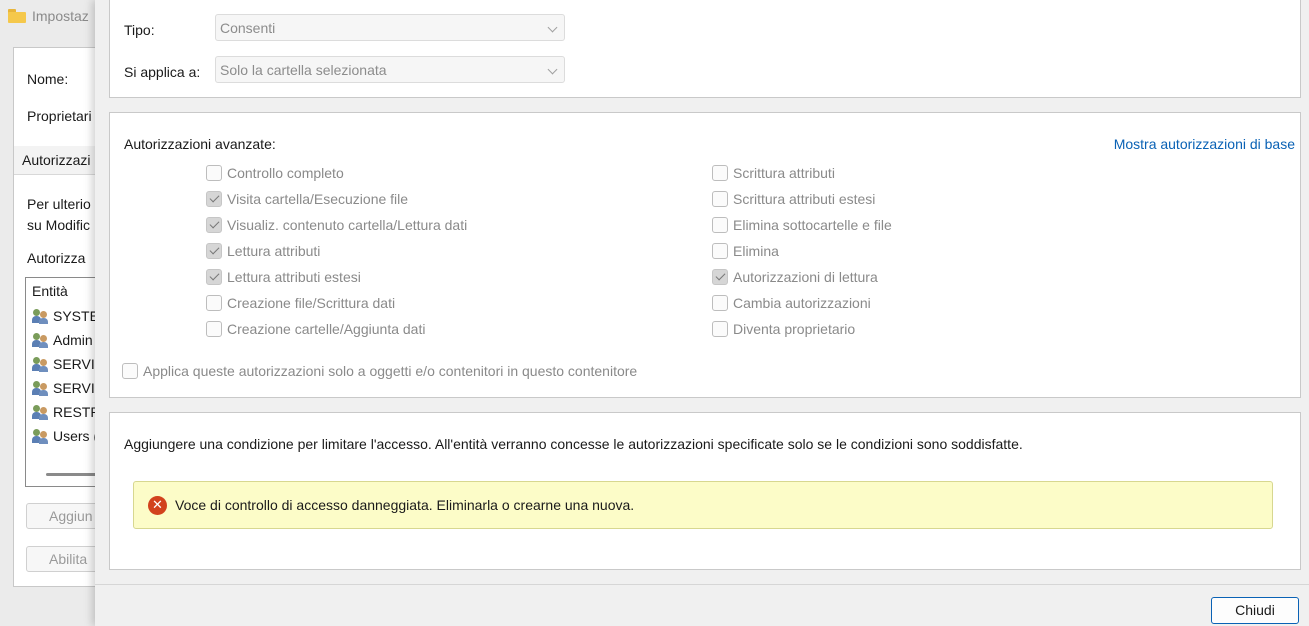  I want to click on permission-take-ownership: Diventa proprietario, so click(783, 329).